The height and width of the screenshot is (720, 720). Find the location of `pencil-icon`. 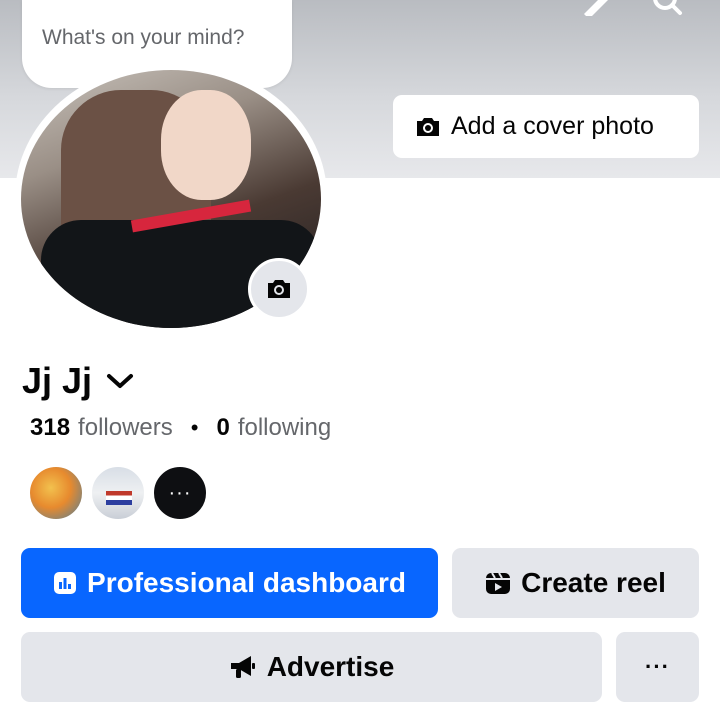

pencil-icon is located at coordinates (595, 8).